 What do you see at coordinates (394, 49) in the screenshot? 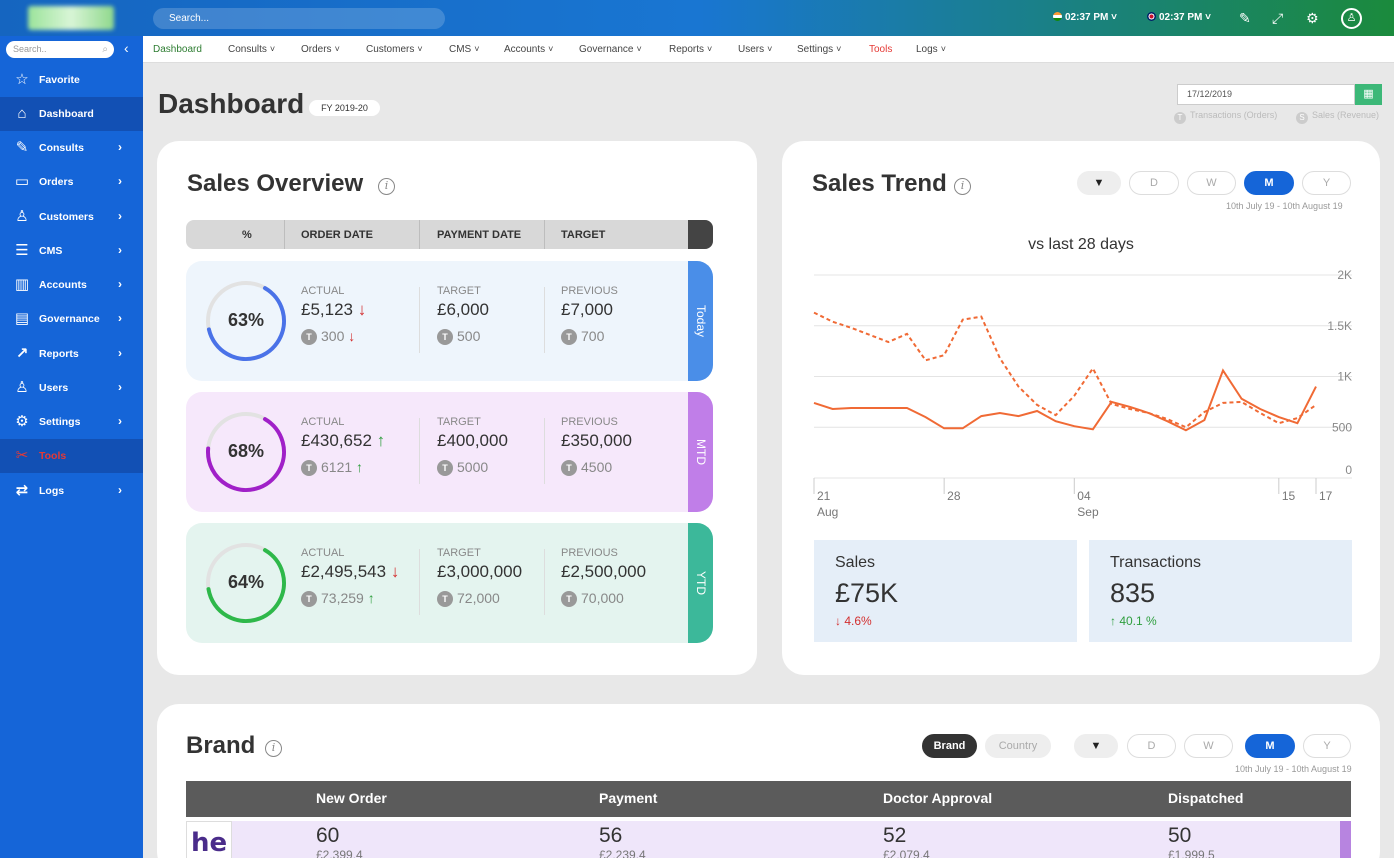
I see `nav-item-customers: Customers ˅` at bounding box center [394, 49].